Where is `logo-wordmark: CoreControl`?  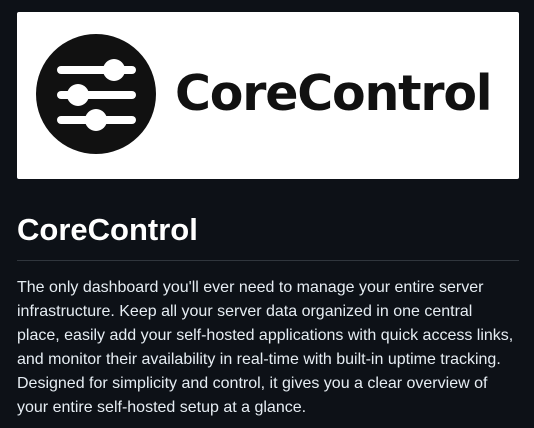
logo-wordmark: CoreControl is located at coordinates (334, 93).